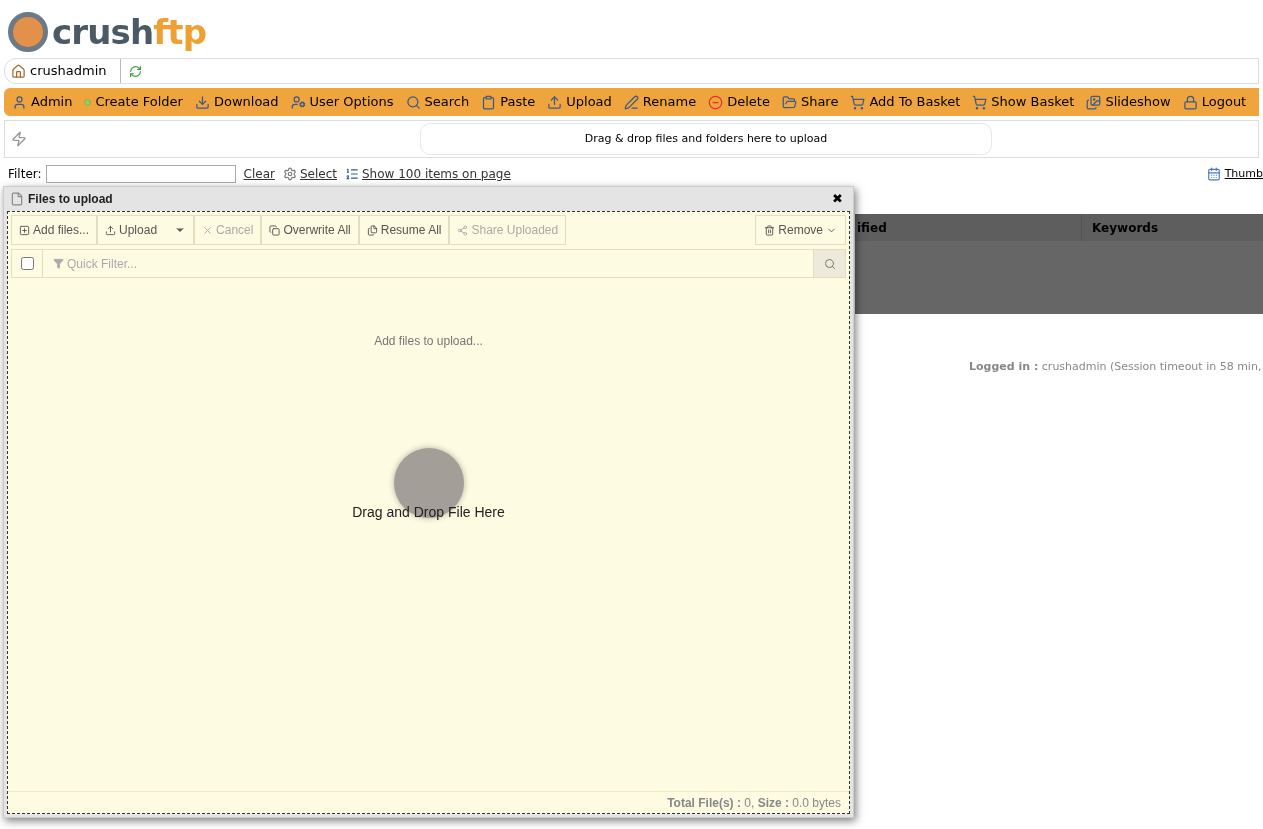 Image resolution: width=1263 pixels, height=829 pixels. Describe the element at coordinates (660, 102) in the screenshot. I see `toolbar-button: Rename` at that location.